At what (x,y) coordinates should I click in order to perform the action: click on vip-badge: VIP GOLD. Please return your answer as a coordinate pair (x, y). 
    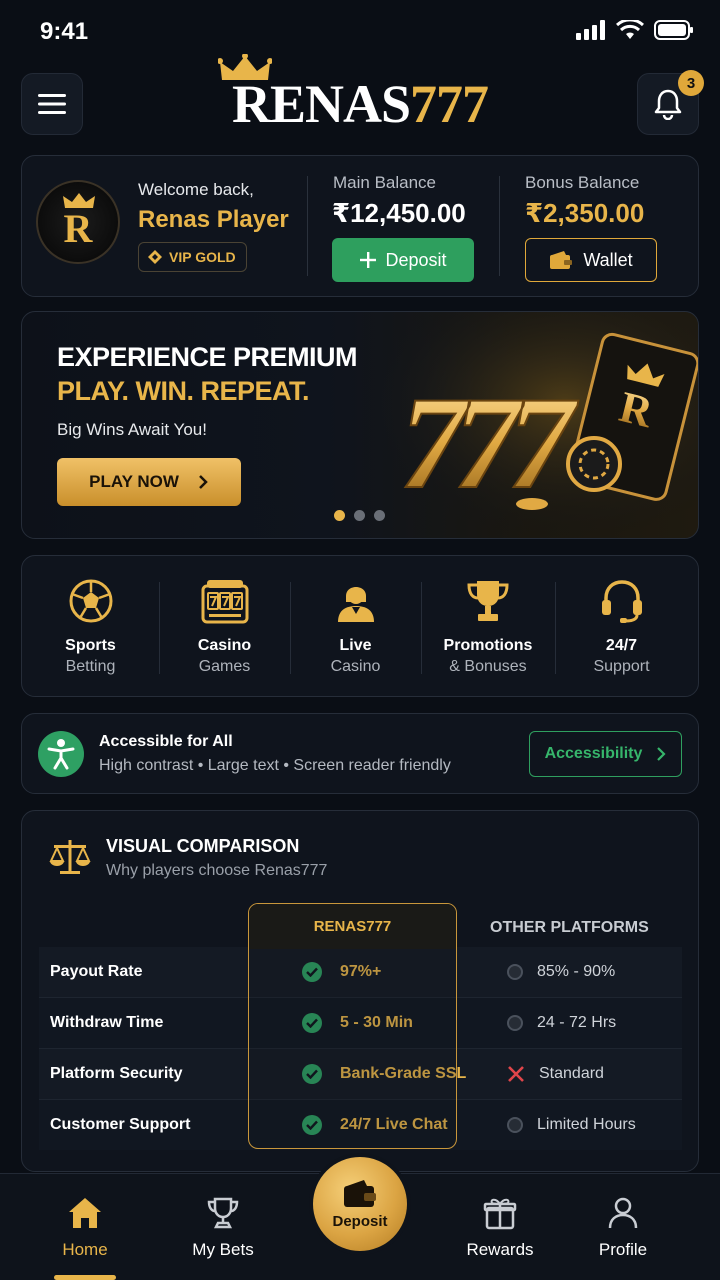
    Looking at the image, I should click on (192, 257).